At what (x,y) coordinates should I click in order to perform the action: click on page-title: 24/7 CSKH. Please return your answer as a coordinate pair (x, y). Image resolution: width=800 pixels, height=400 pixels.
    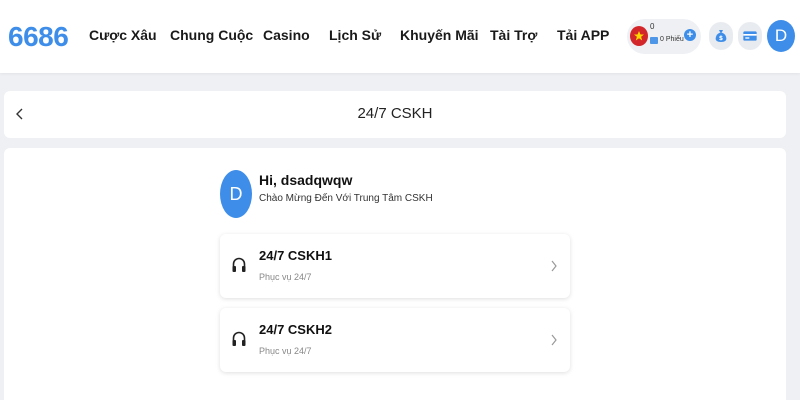
    Looking at the image, I should click on (395, 113).